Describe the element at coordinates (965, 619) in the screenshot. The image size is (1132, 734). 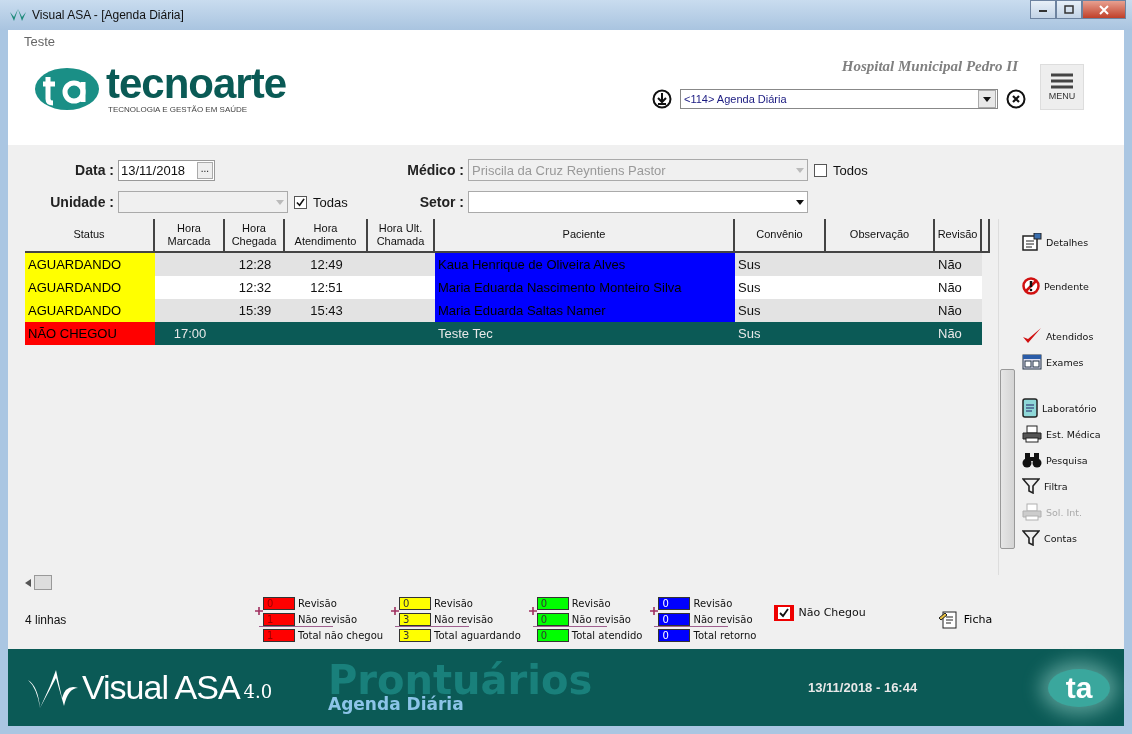
I see `ficha-button: Ficha` at that location.